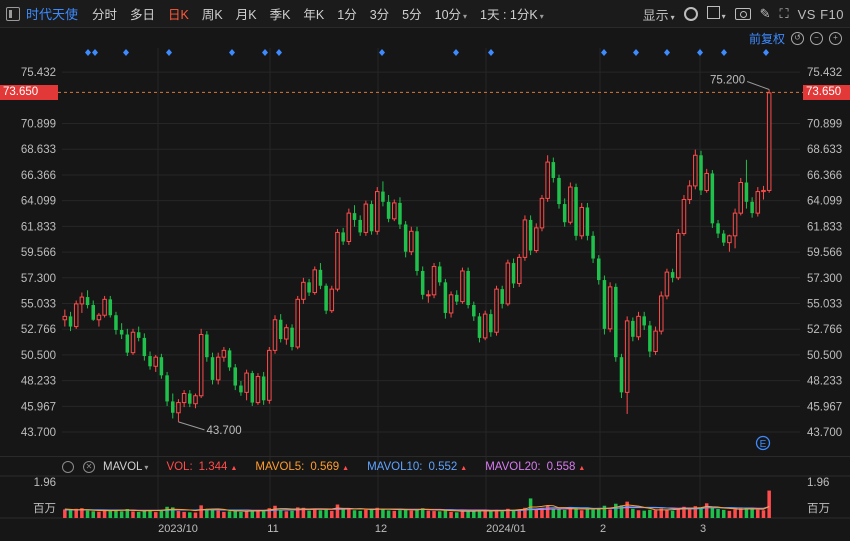  Describe the element at coordinates (246, 13) in the screenshot. I see `period-tab: 月K` at that location.